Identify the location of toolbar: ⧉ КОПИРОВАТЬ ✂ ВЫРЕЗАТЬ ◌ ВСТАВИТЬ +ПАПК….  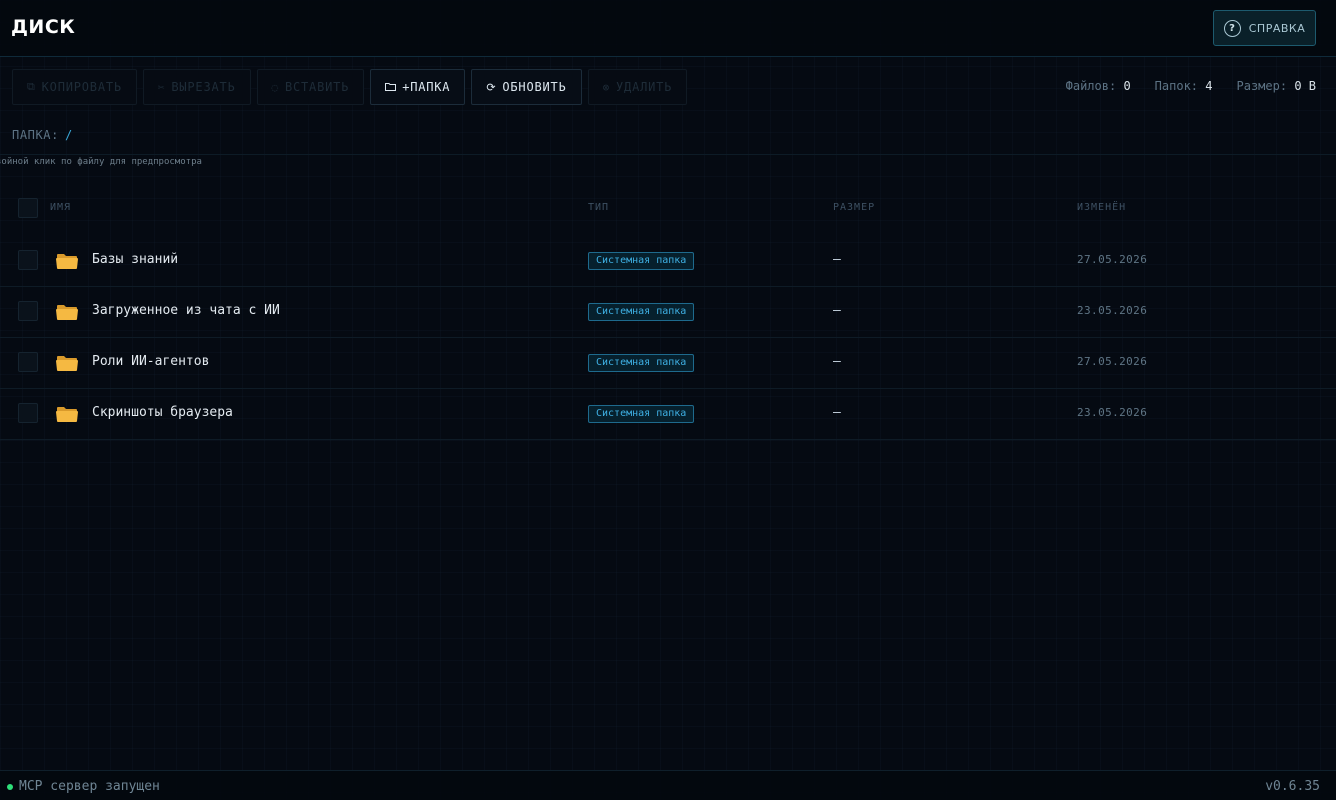
(350, 87).